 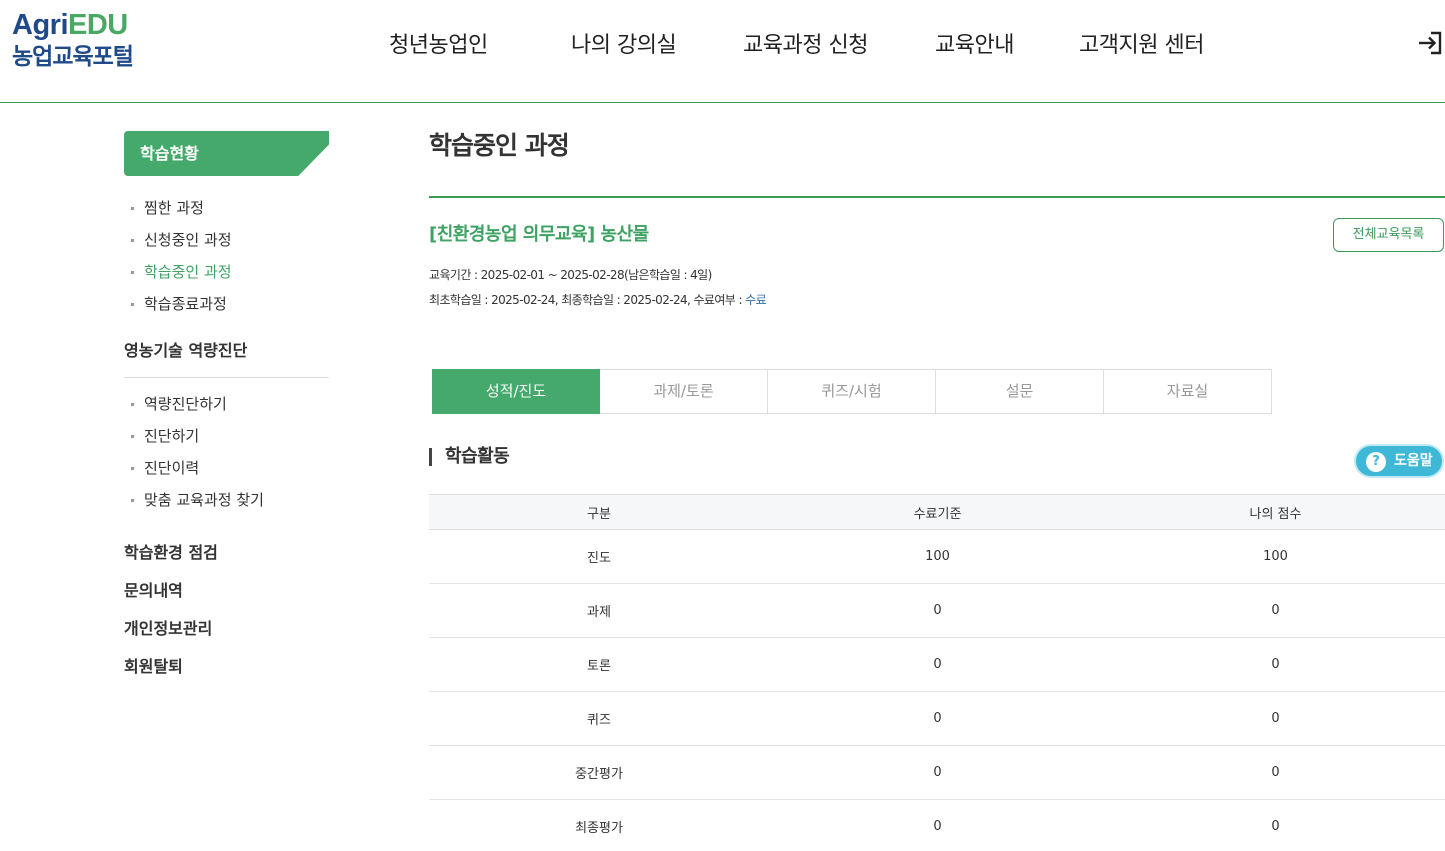 I want to click on sidebar-item-applying: 신청중인 과정, so click(x=226, y=240).